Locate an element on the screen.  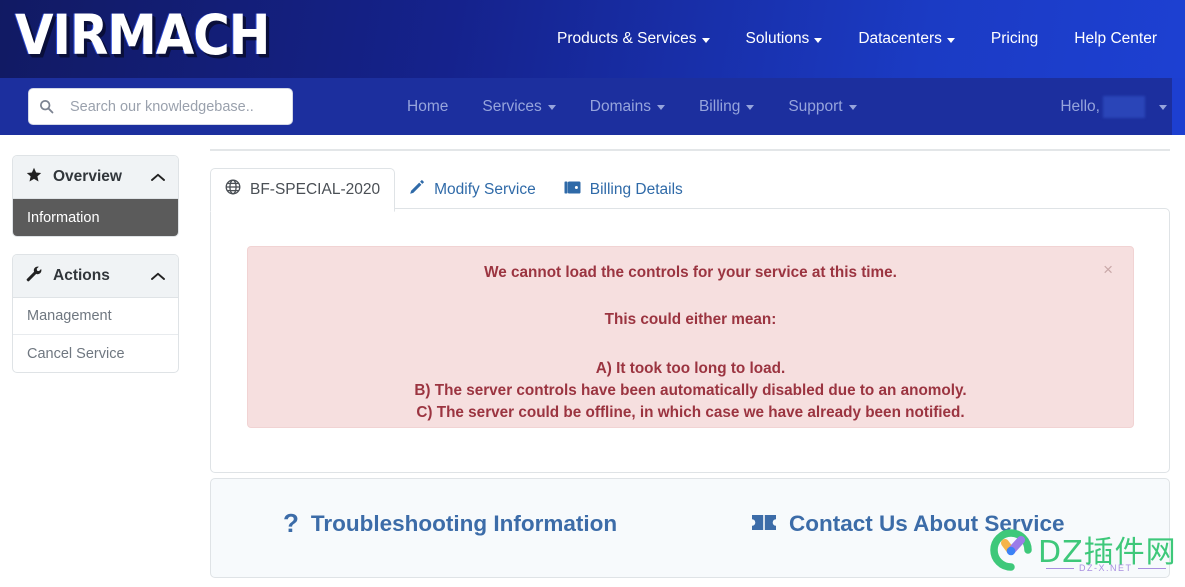
nav-datacenters: Datacenters is located at coordinates (906, 39).